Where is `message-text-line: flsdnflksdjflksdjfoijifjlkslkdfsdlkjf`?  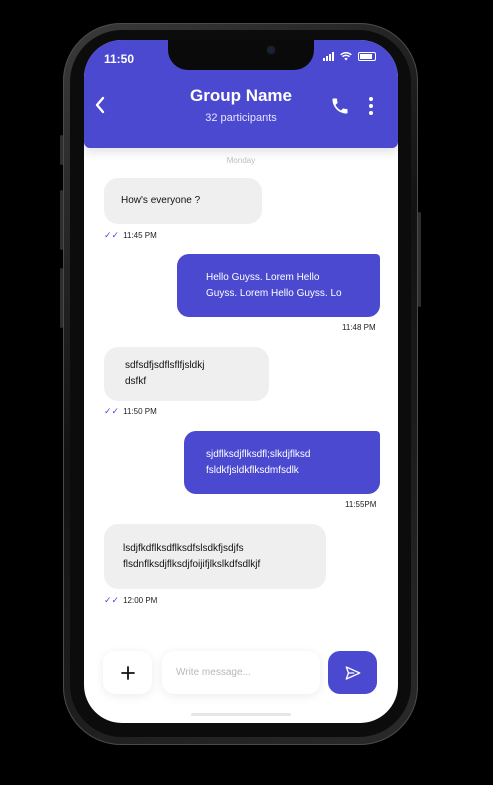 message-text-line: flsdnflksdjflksdjfoijifjlkslkdfsdlkjf is located at coordinates (192, 564).